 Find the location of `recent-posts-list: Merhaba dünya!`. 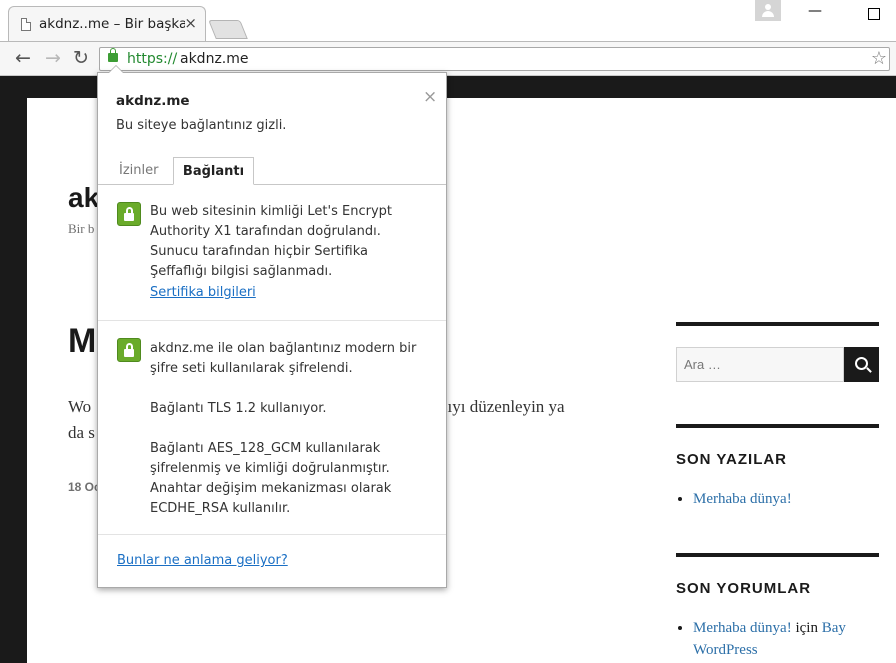

recent-posts-list: Merhaba dünya! is located at coordinates (784, 499).